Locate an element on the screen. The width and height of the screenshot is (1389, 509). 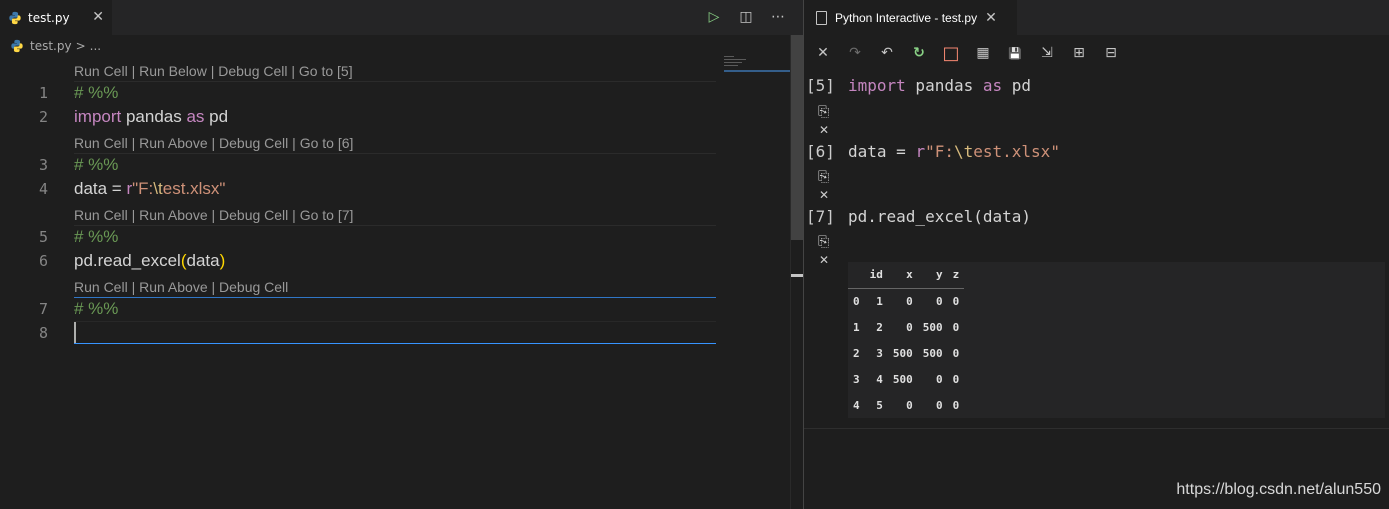
cell-input: data = r"F:\test.xlsx" is located at coordinates (954, 151).